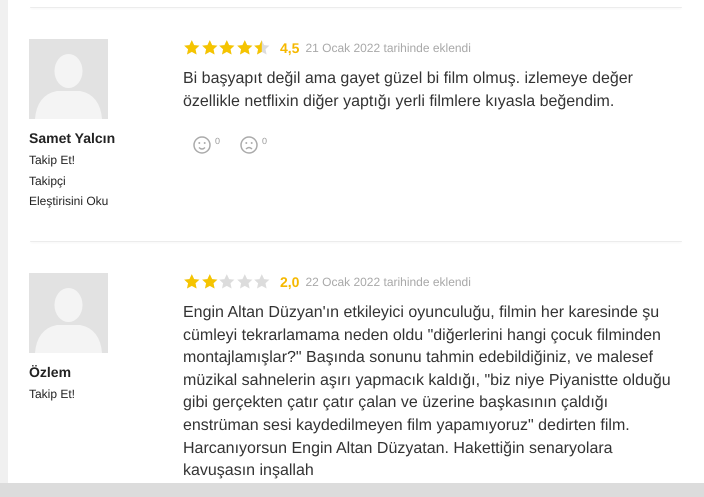  I want to click on smiley-icon, so click(202, 145).